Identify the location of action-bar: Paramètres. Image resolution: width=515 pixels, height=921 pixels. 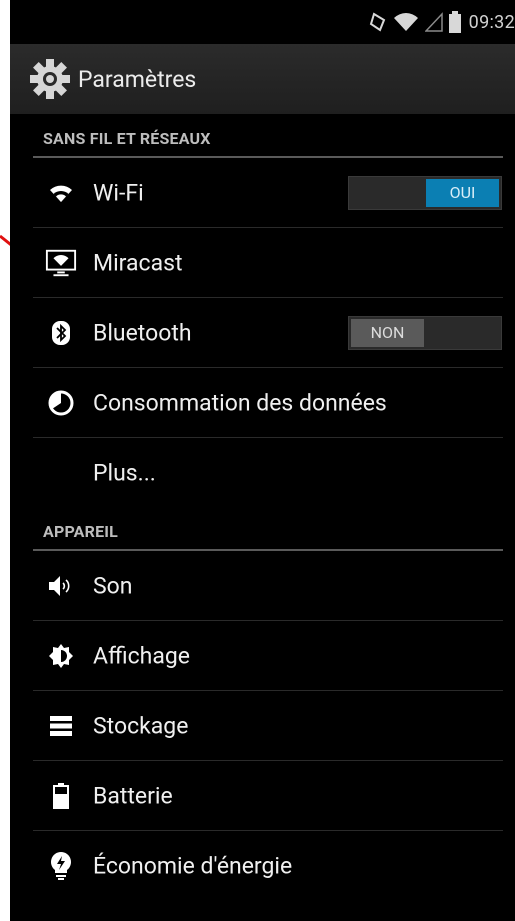
(262, 79).